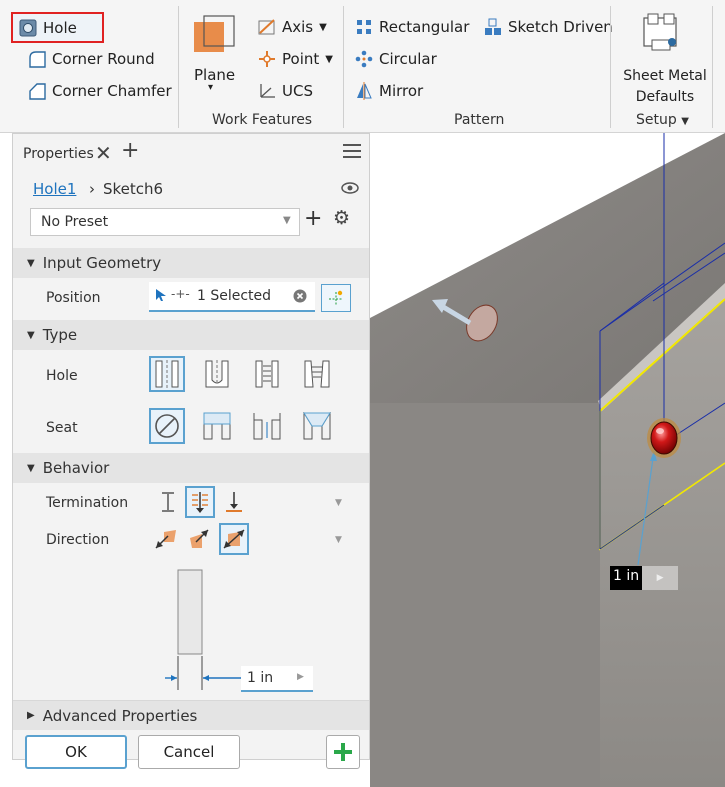  Describe the element at coordinates (37, 91) in the screenshot. I see `corner-chamfer-icon` at that location.